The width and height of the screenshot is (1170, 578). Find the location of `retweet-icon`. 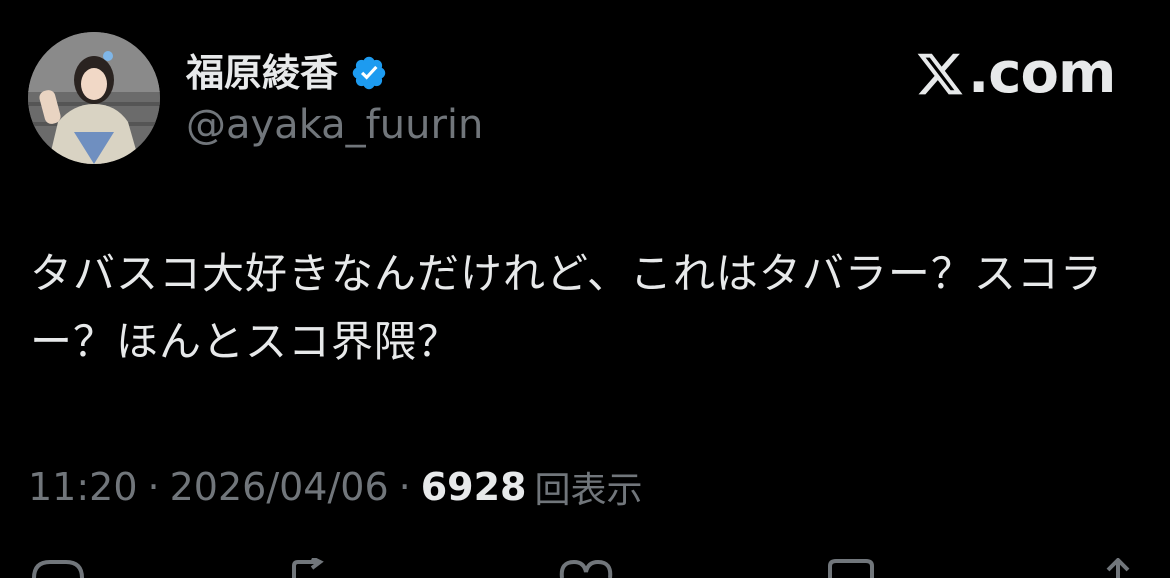

retweet-icon is located at coordinates (320, 568).